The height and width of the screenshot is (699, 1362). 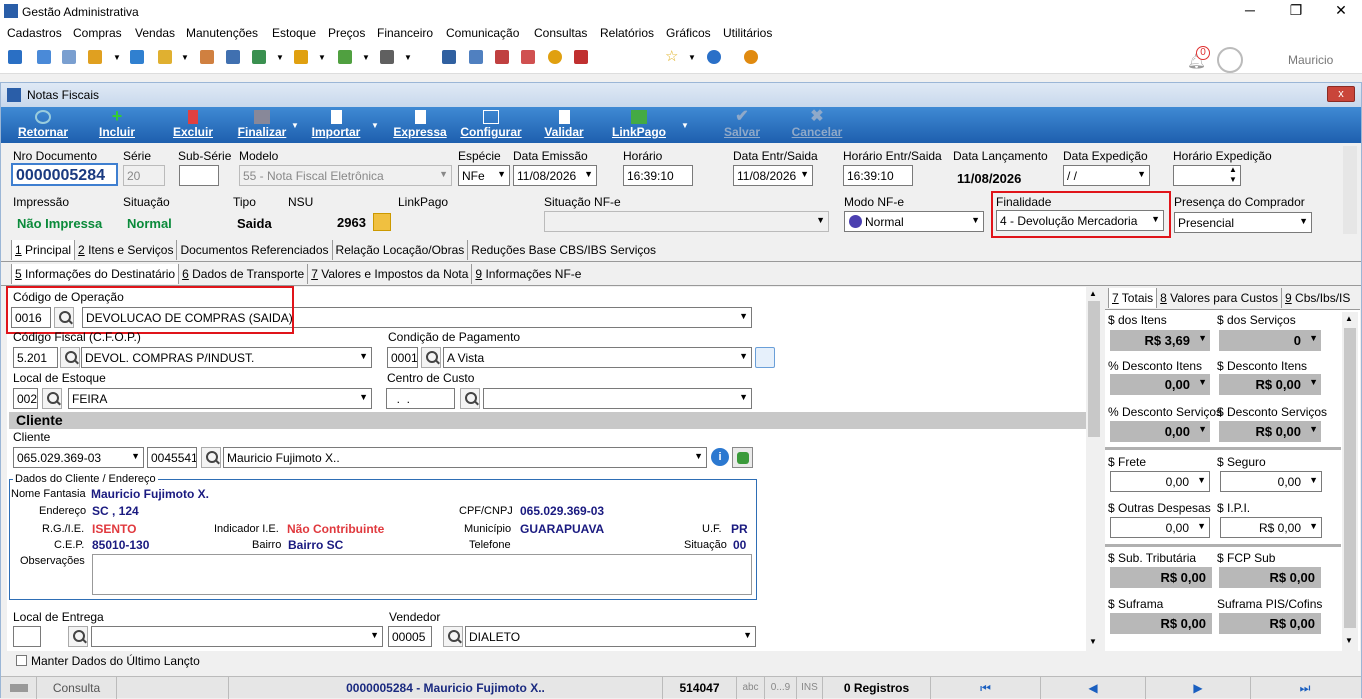 What do you see at coordinates (484, 175) in the screenshot?
I see `especie-select: NFe ▼` at bounding box center [484, 175].